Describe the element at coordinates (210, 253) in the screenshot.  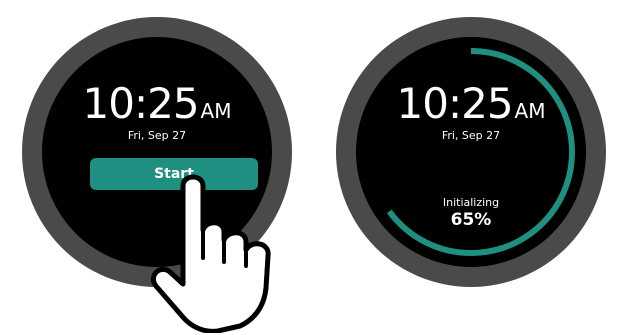
I see `hand-pointer-icon` at that location.